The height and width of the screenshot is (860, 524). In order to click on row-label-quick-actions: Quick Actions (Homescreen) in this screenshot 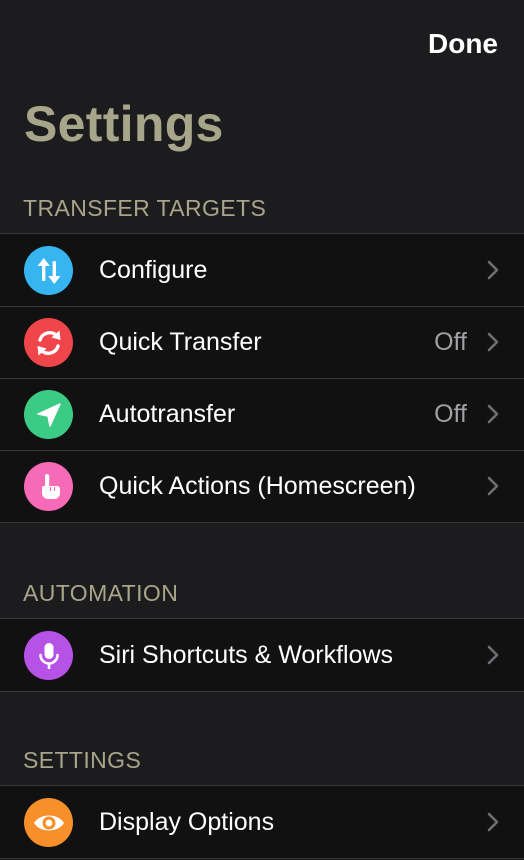, I will do `click(257, 486)`.